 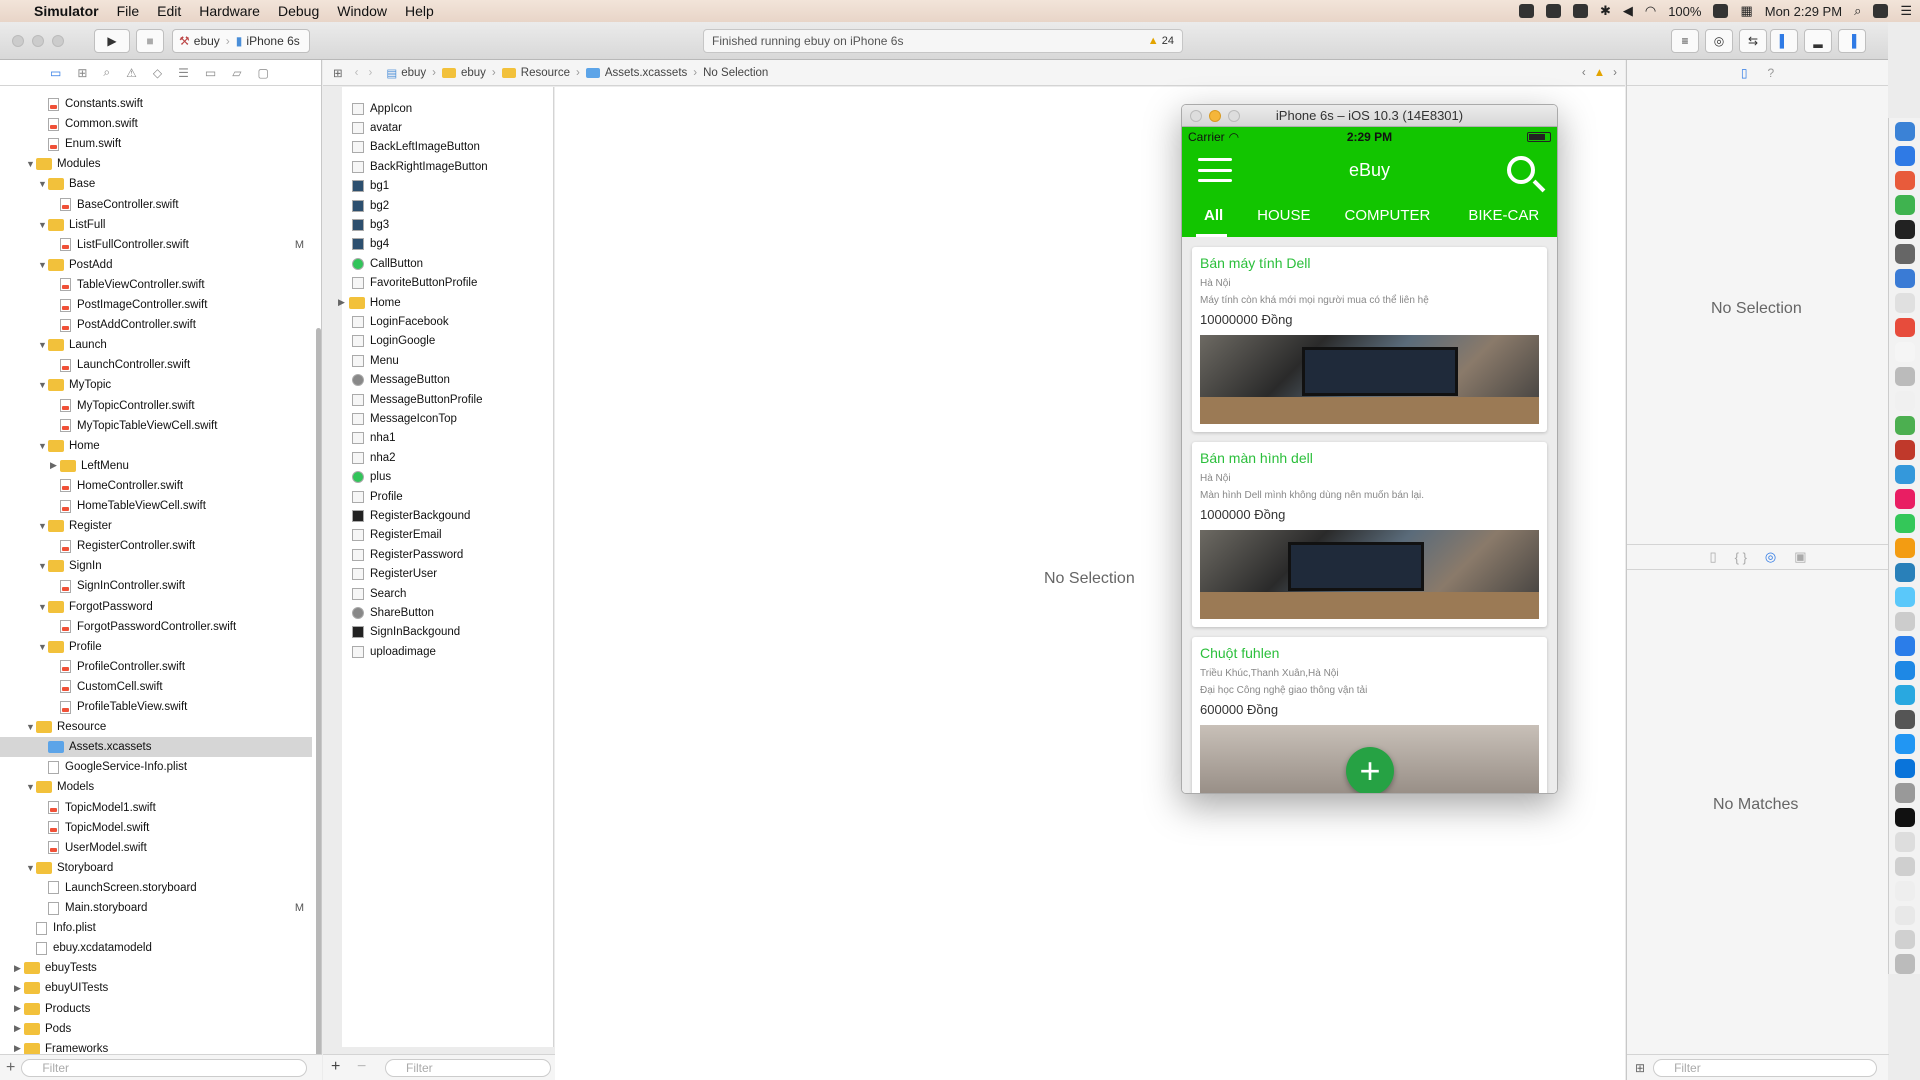 What do you see at coordinates (417, 399) in the screenshot?
I see `asset-item: MessageButtonProfile` at bounding box center [417, 399].